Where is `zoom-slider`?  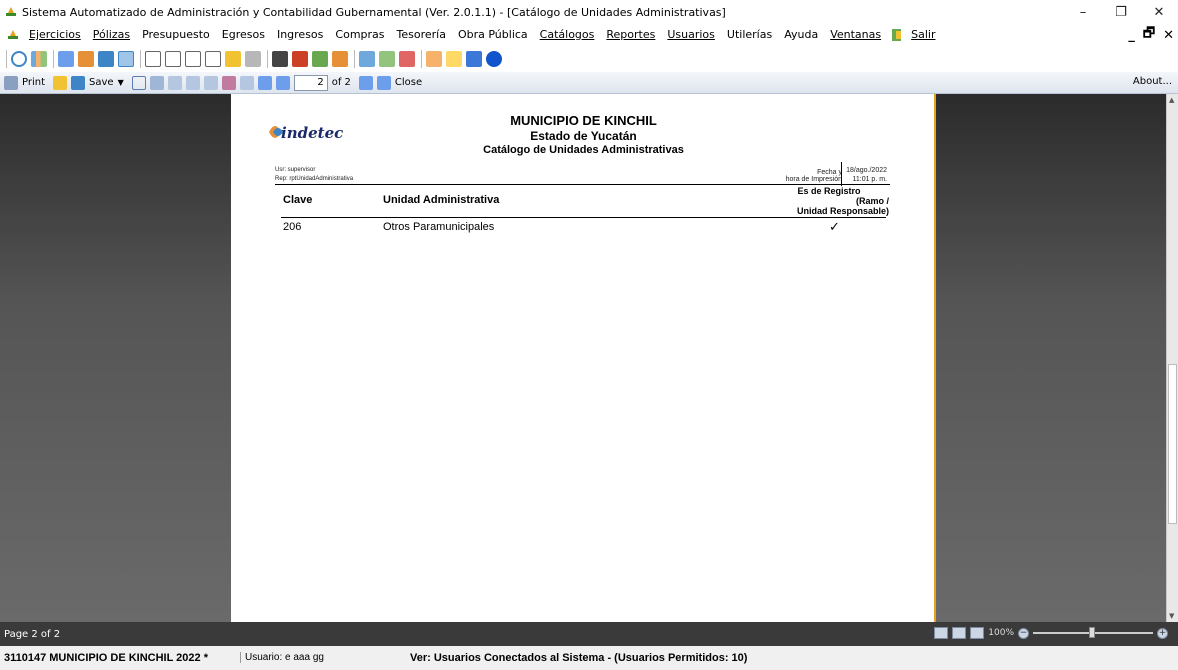
zoom-slider is located at coordinates (1093, 632).